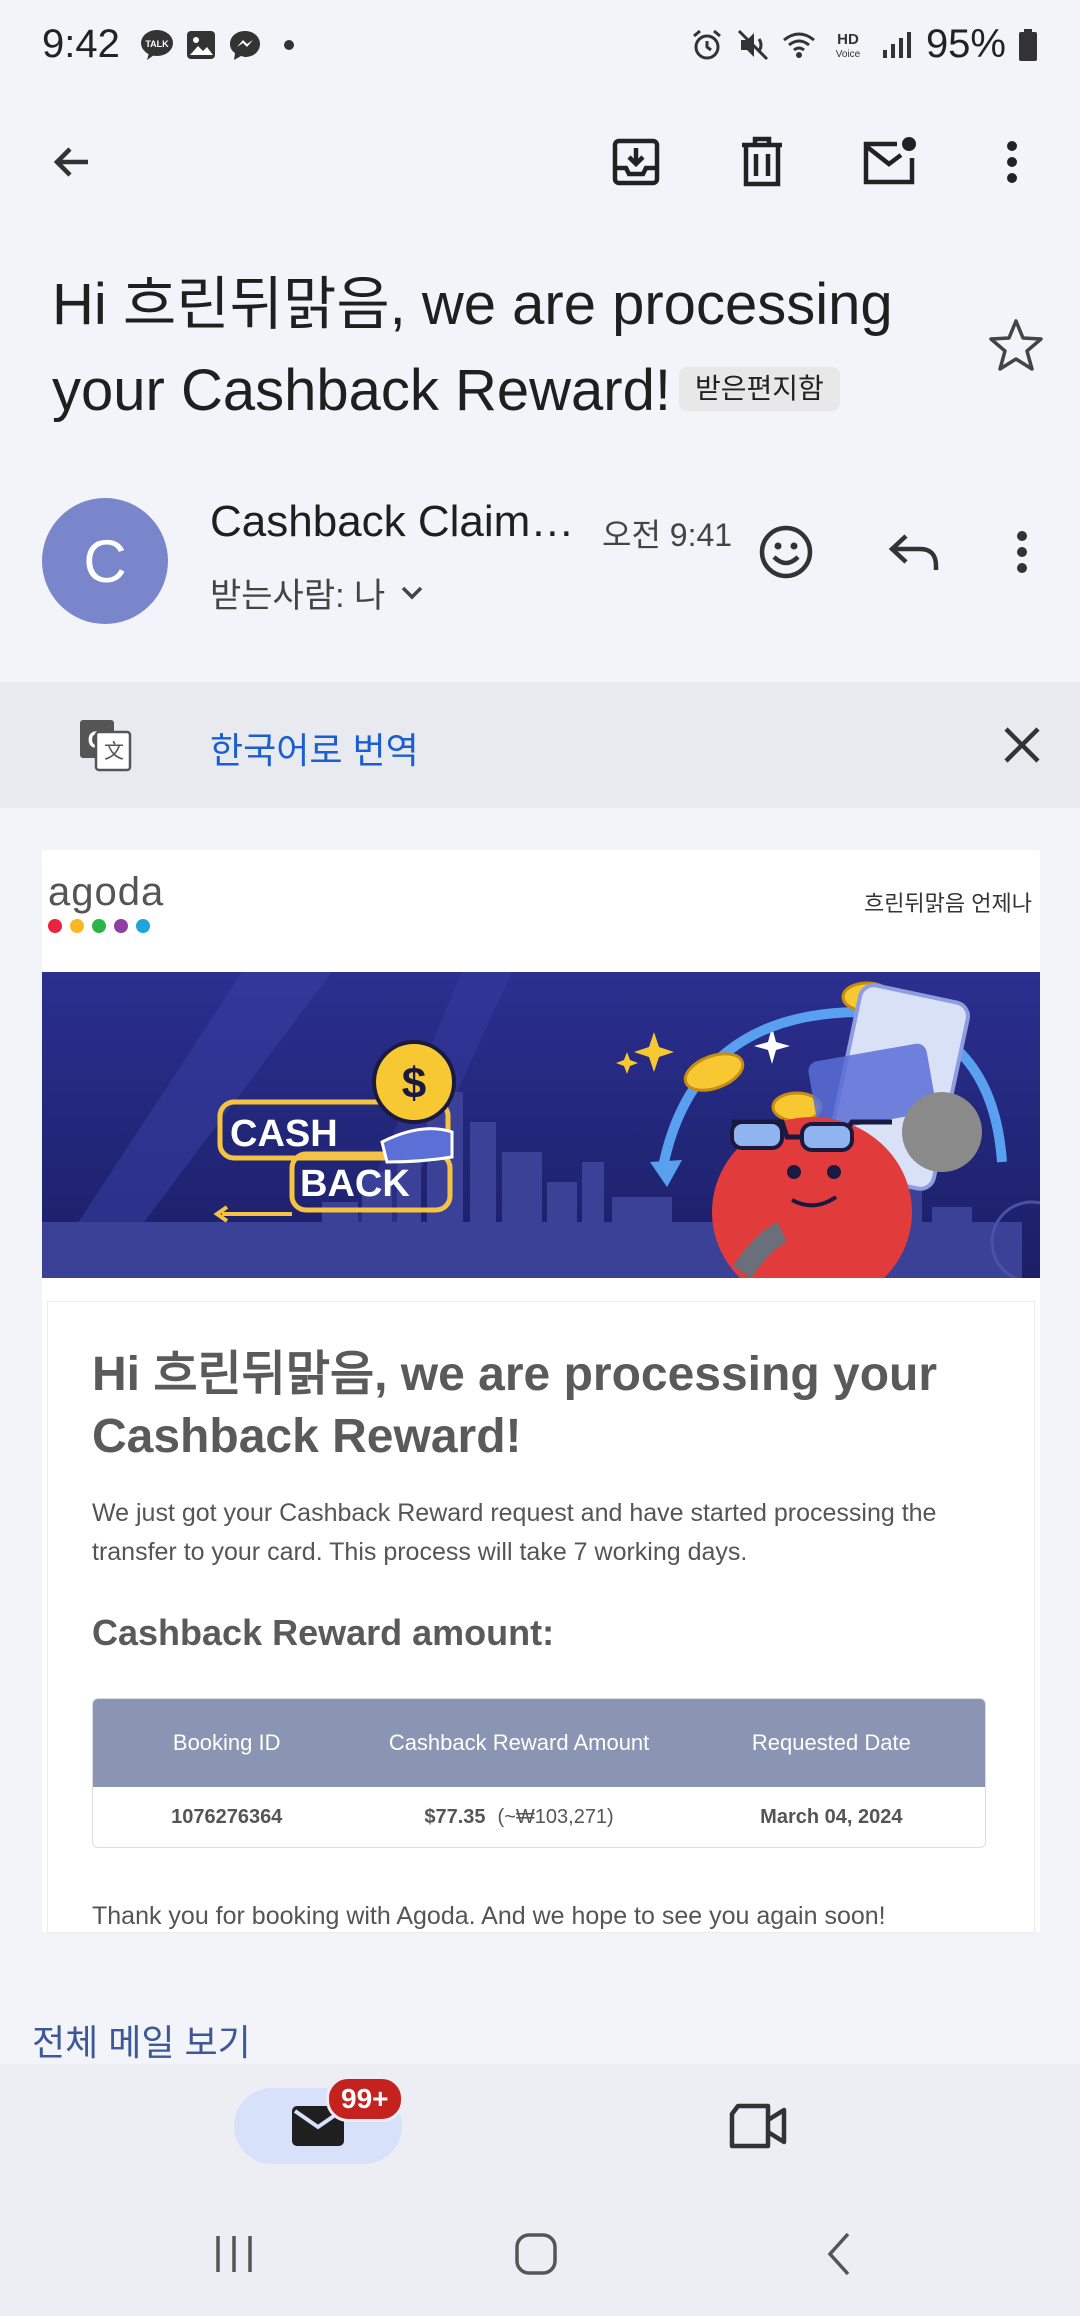 Image resolution: width=1080 pixels, height=2316 pixels. I want to click on back-arrow-icon, so click(70, 162).